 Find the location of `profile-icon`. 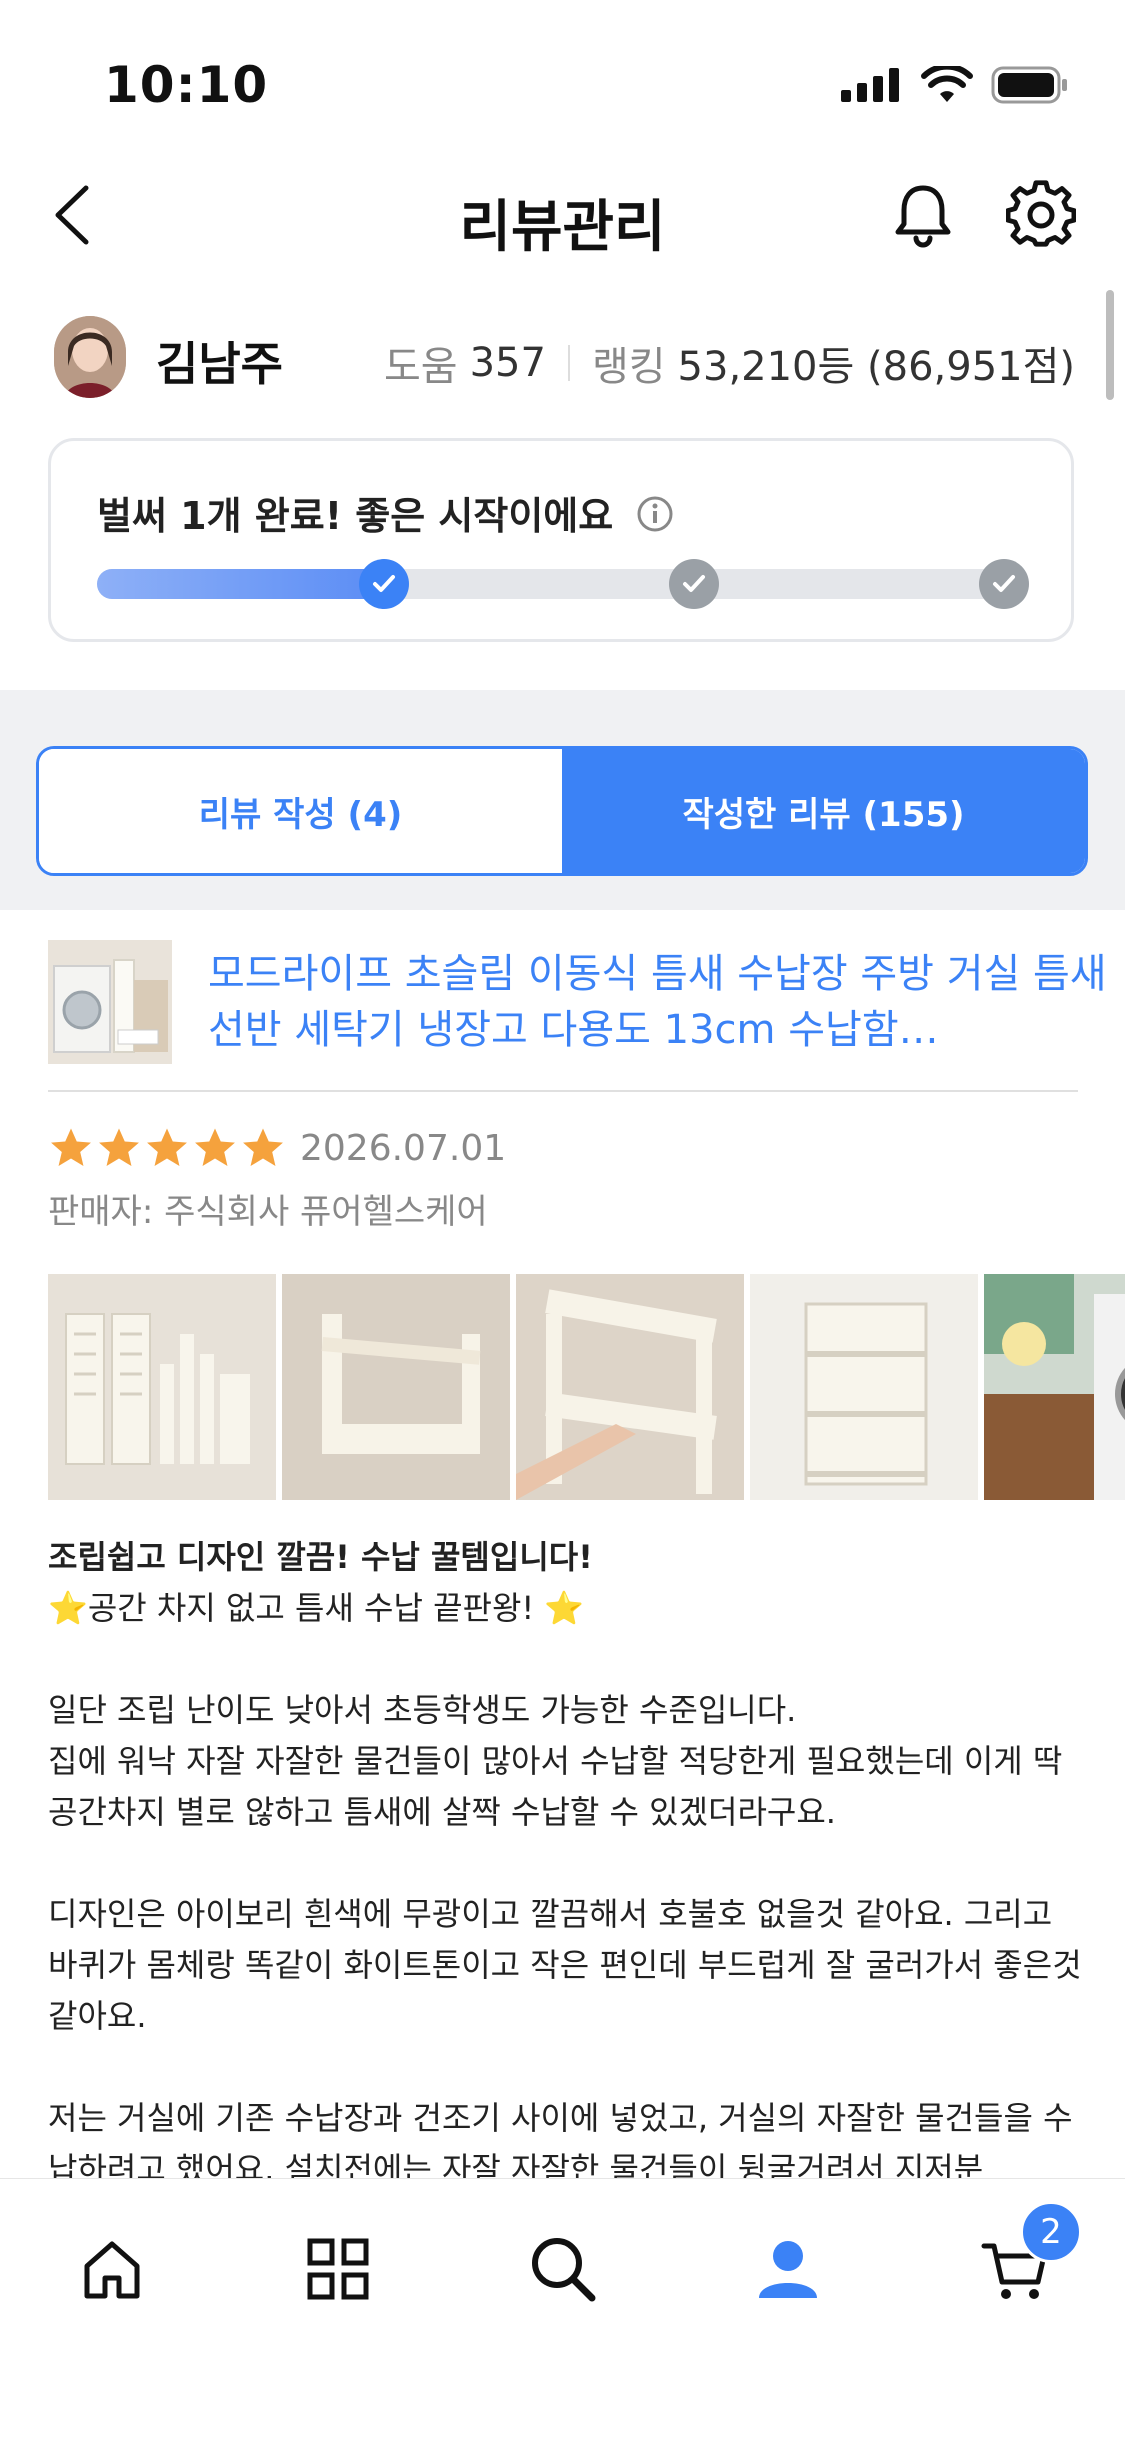

profile-icon is located at coordinates (788, 2269).